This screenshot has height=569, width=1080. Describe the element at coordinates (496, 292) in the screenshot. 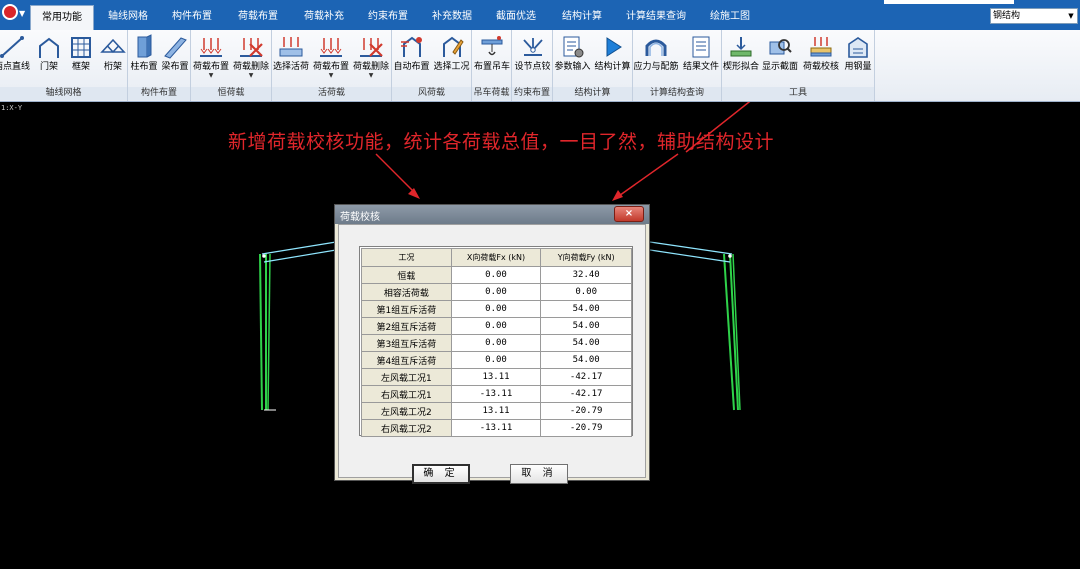

I see `table-row: 相容活荷载 0.00 0.00` at that location.